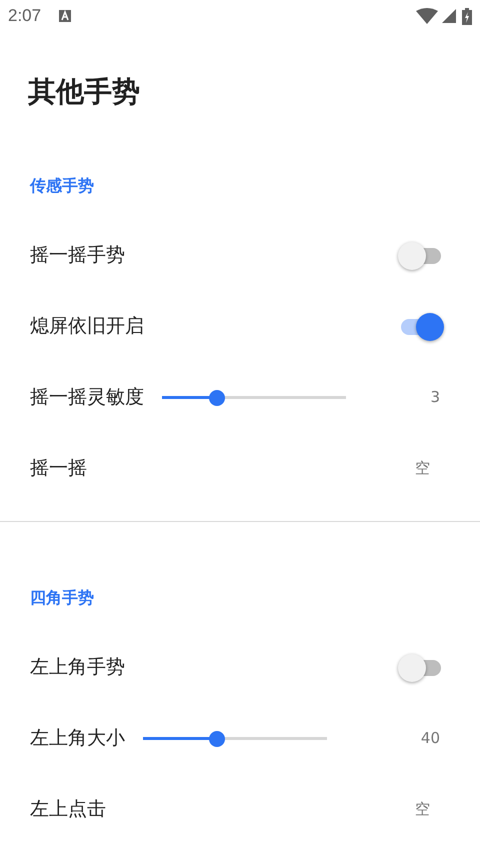  Describe the element at coordinates (62, 598) in the screenshot. I see `section-header: 四角手势` at that location.